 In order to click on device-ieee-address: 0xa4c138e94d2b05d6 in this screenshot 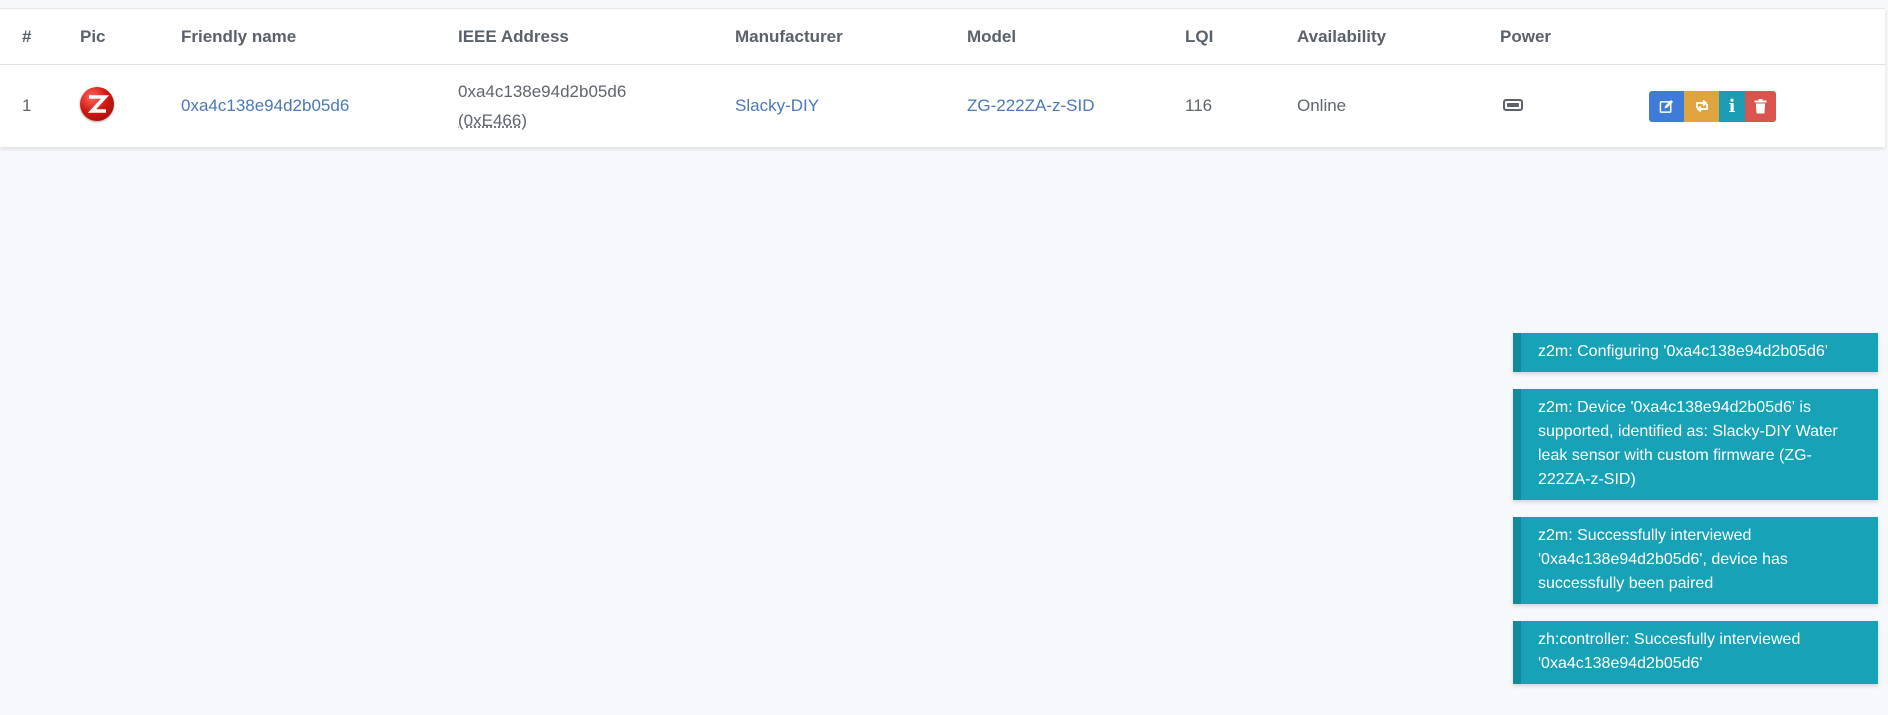, I will do `click(542, 91)`.